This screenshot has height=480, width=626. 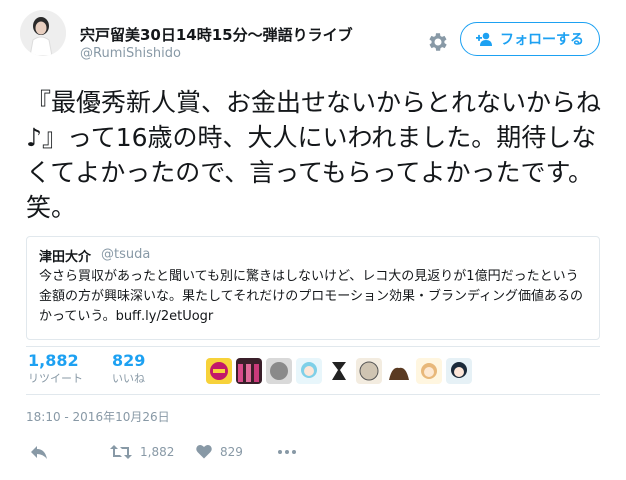 I want to click on retweet-icon, so click(x=121, y=452).